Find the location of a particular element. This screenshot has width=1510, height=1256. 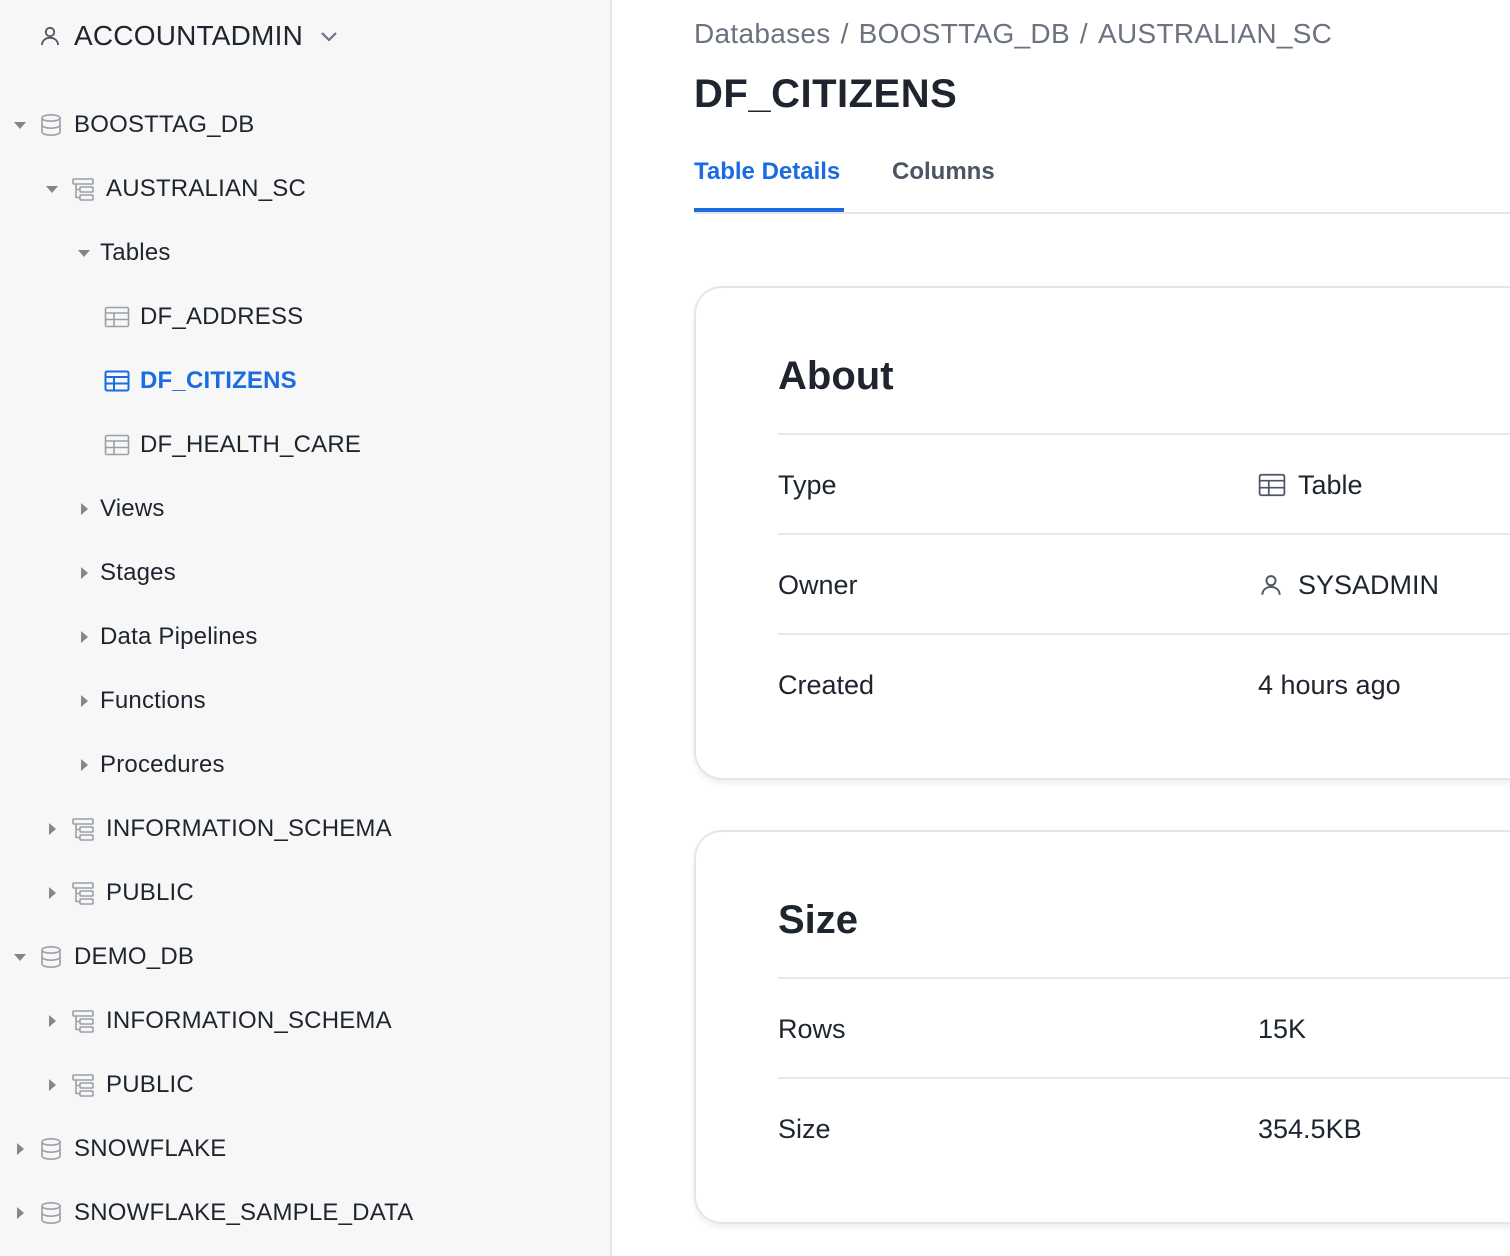

tree-item-label: SNOWFLAKE_SAMPLE_DATA is located at coordinates (244, 1212).